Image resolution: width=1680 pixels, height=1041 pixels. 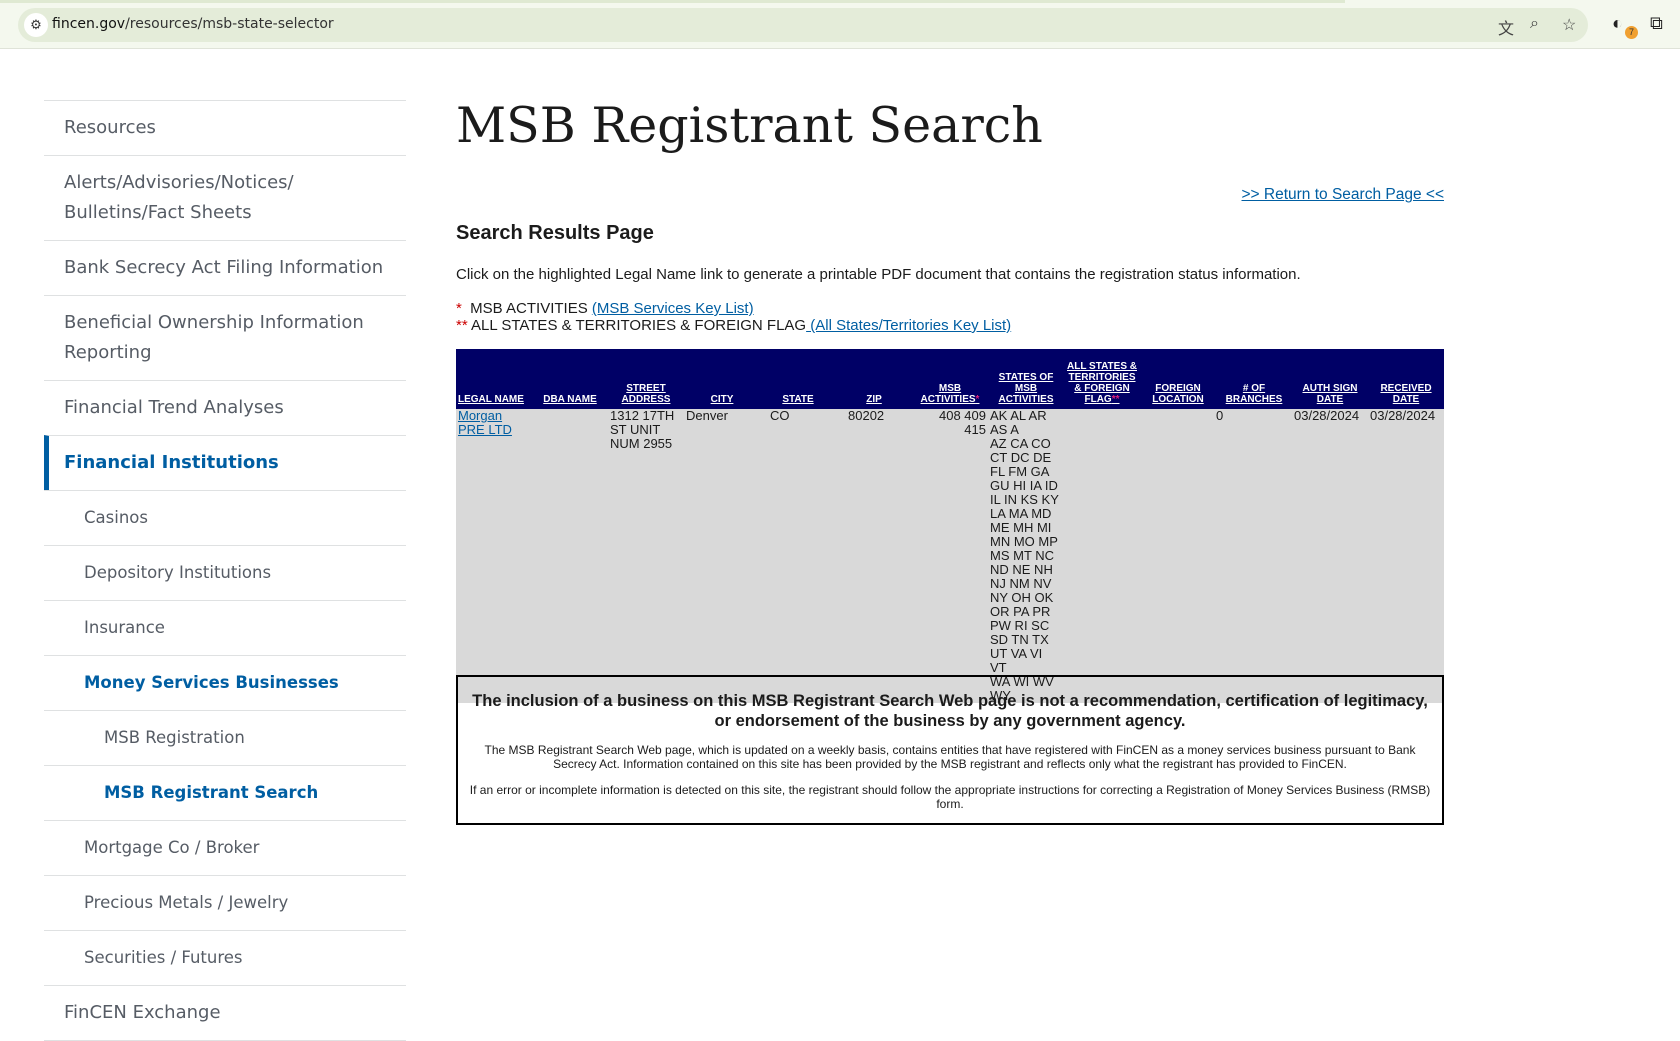 I want to click on col-received-date: RECEIVED DATE, so click(x=1406, y=379).